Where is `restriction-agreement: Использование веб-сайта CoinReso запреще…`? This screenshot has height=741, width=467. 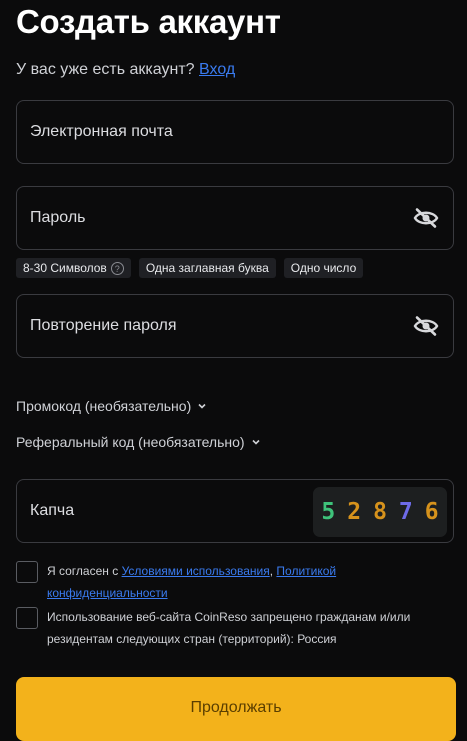 restriction-agreement: Использование веб-сайта CoinReso запреще… is located at coordinates (231, 628).